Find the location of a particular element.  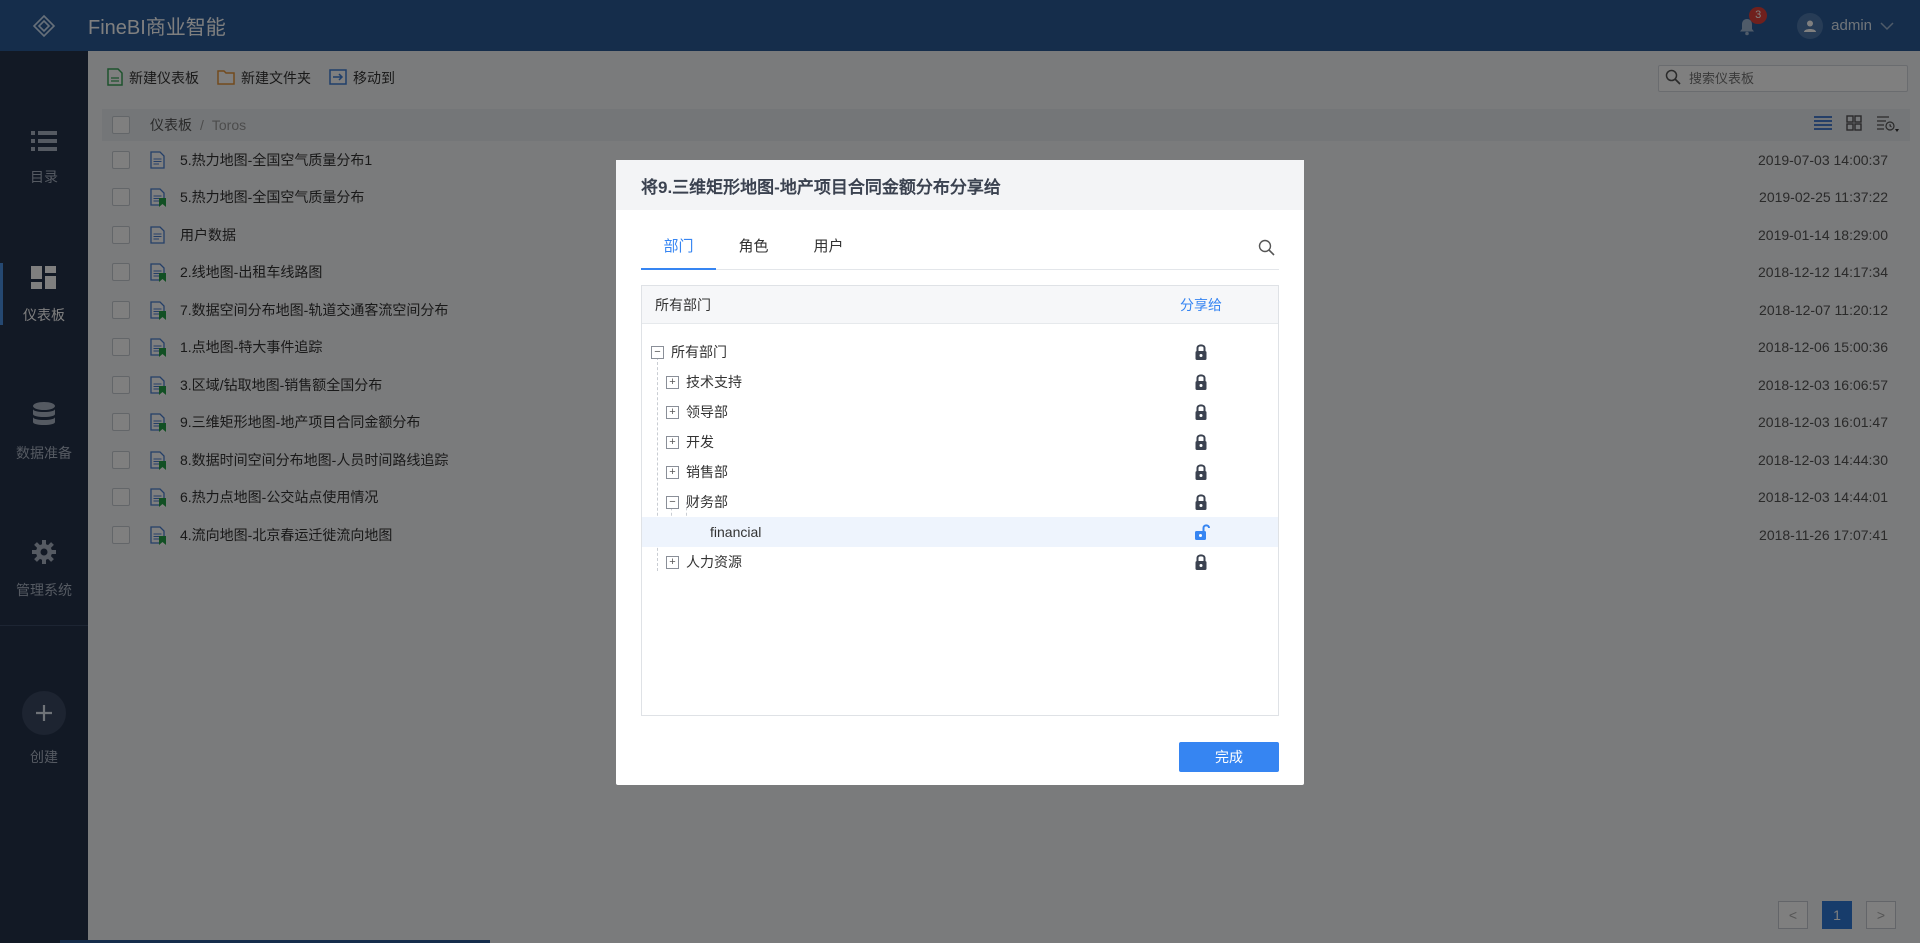

tree-node-label: 技术支持 is located at coordinates (714, 382).